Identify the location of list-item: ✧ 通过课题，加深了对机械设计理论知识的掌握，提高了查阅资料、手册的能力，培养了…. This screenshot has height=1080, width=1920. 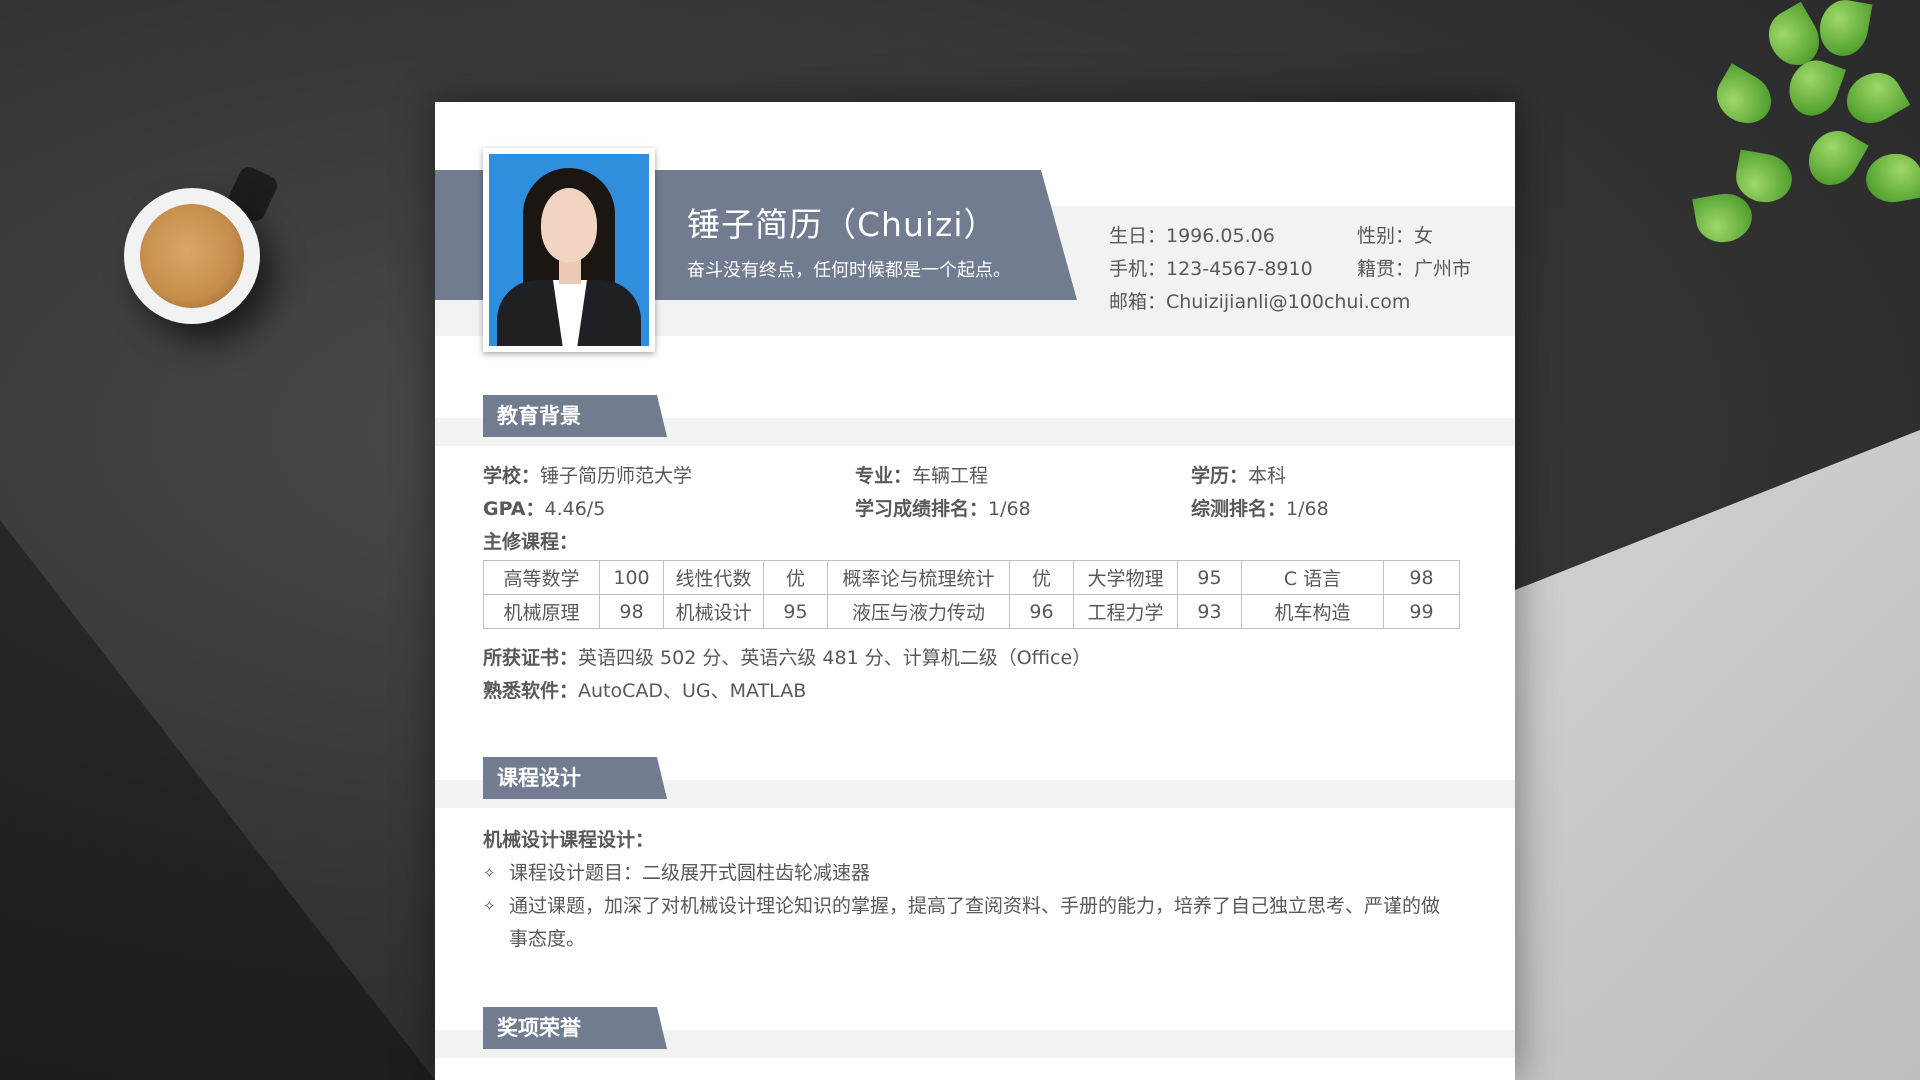
(978, 923).